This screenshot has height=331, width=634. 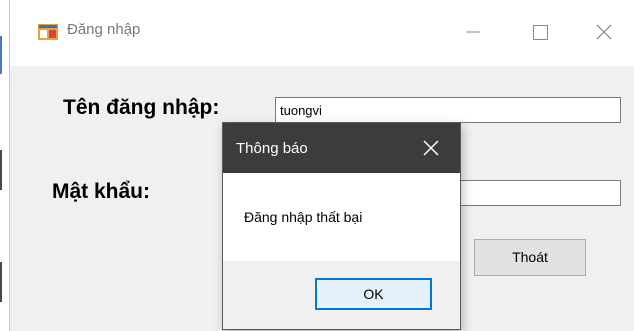 I want to click on maximize-icon, so click(x=540, y=32).